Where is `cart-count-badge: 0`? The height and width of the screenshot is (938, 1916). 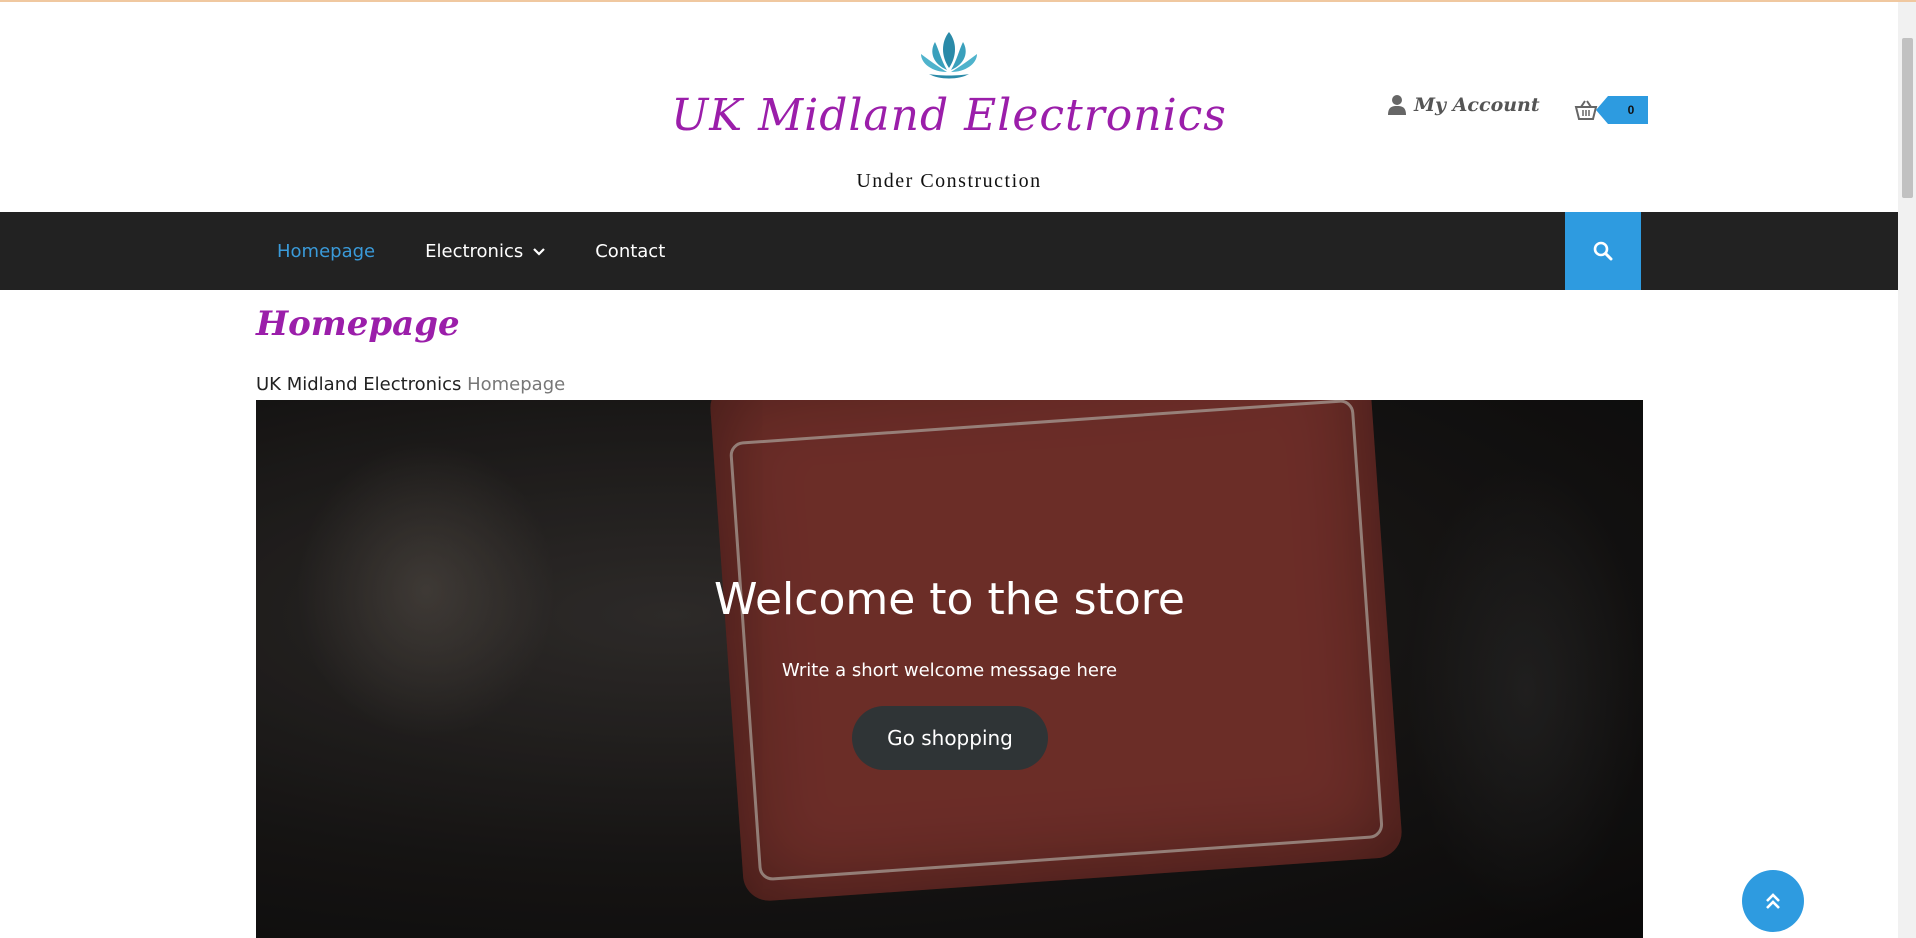 cart-count-badge: 0 is located at coordinates (1622, 110).